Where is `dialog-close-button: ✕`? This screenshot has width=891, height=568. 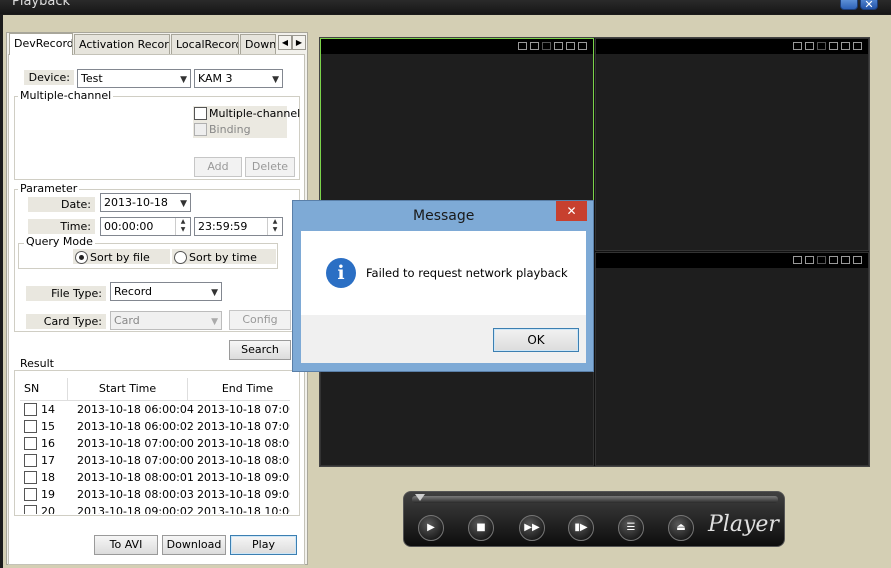 dialog-close-button: ✕ is located at coordinates (571, 211).